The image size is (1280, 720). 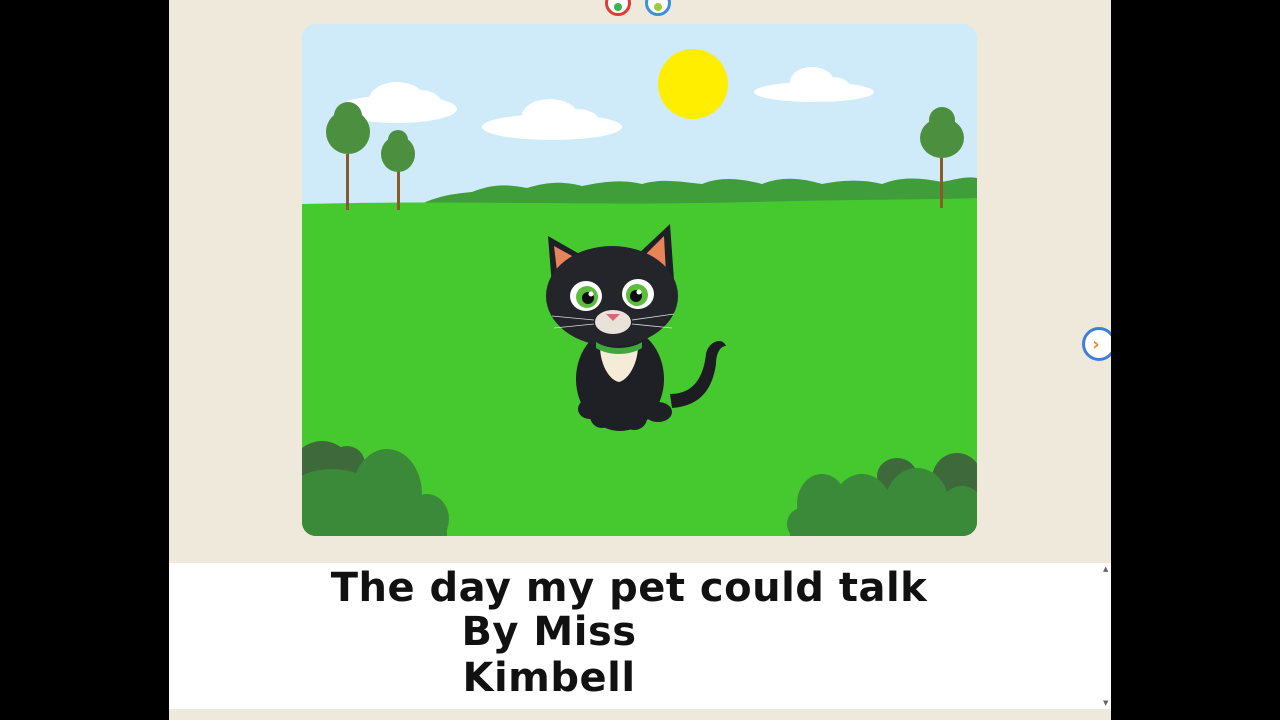 I want to click on scroll-down-icon: ▼, so click(x=1105, y=703).